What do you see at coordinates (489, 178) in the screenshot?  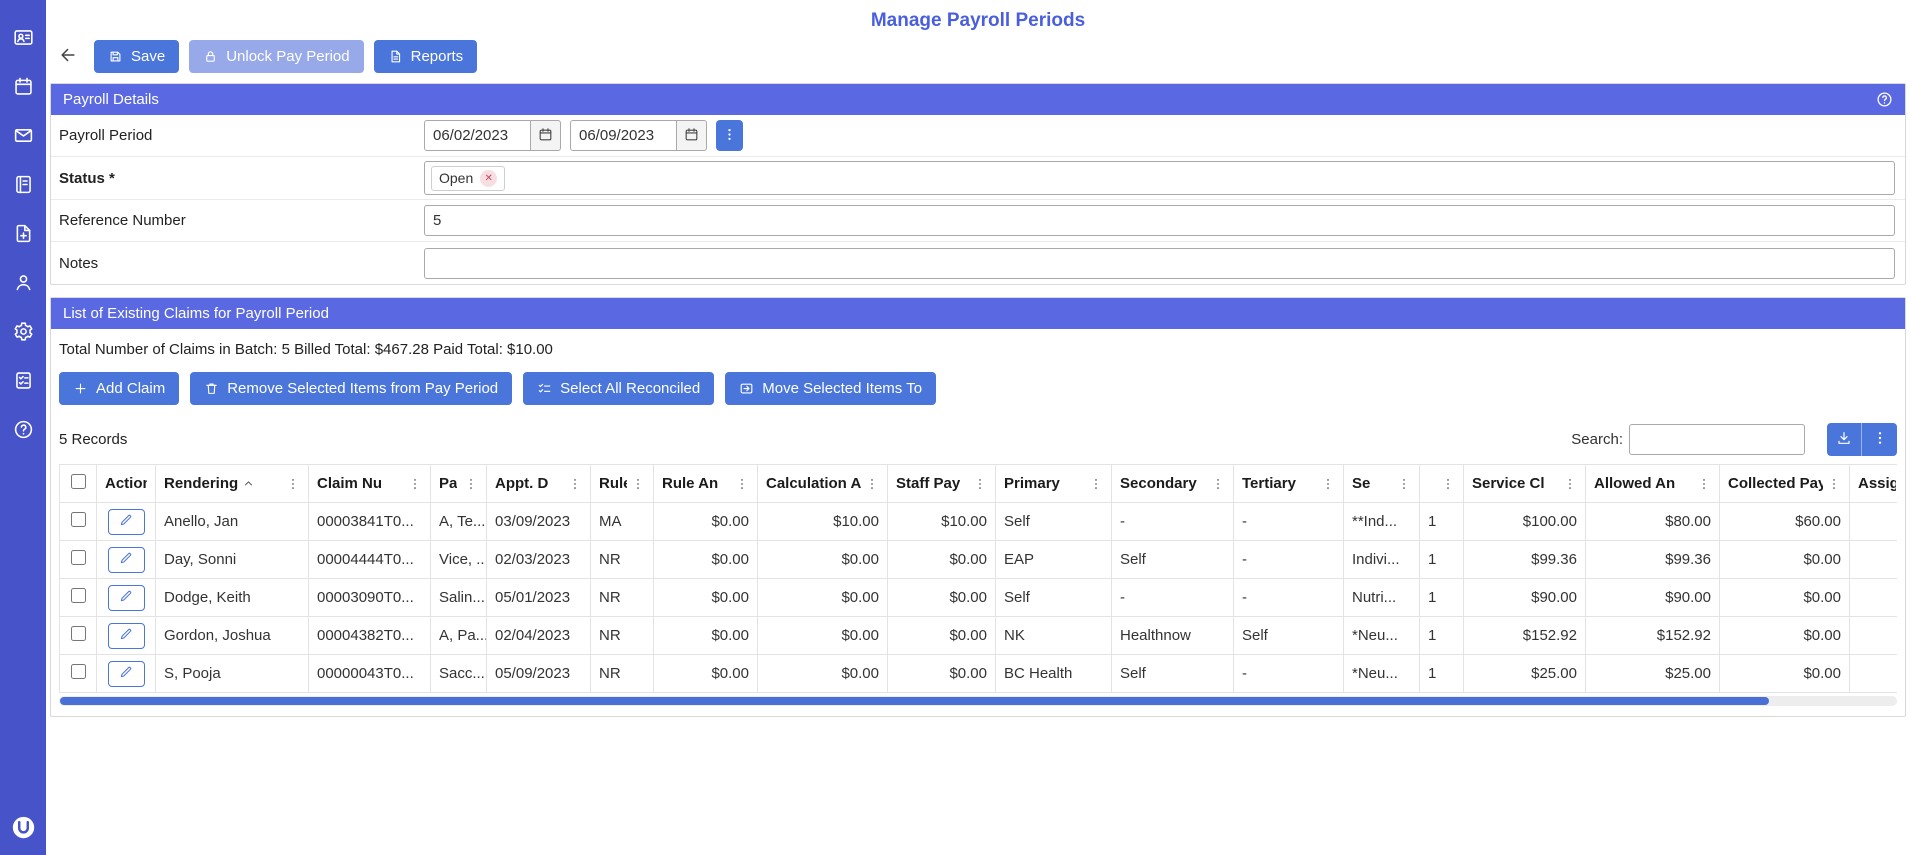 I see `remove-status-icon: ✕` at bounding box center [489, 178].